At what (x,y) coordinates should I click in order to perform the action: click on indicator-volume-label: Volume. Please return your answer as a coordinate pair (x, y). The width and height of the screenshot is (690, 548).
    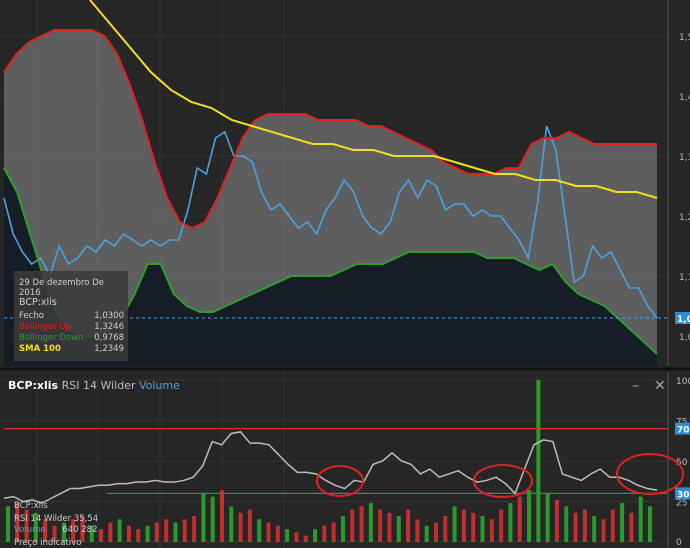
    Looking at the image, I should click on (159, 385).